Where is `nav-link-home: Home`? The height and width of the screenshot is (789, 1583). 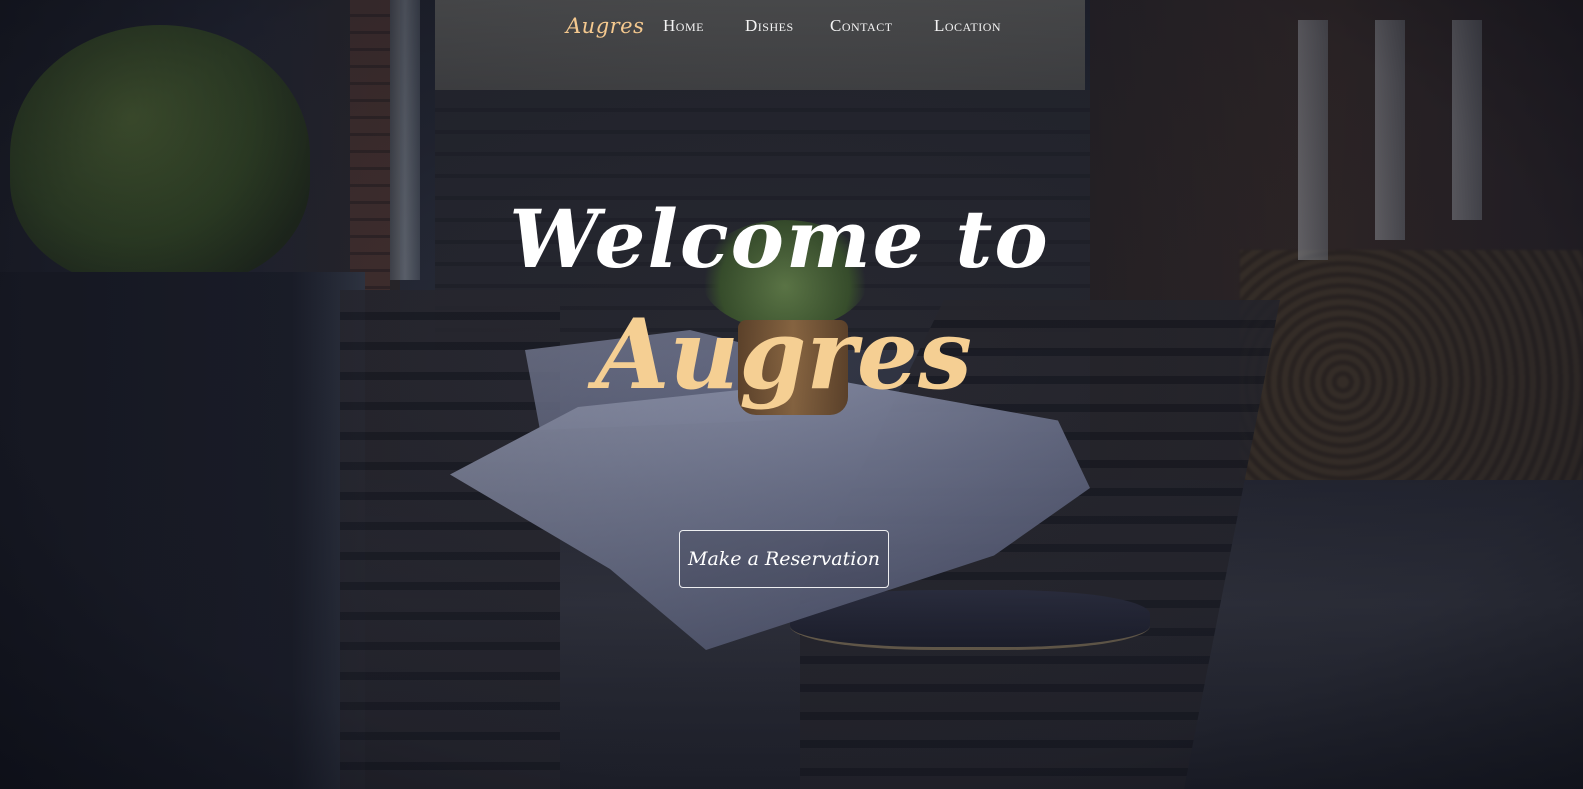
nav-link-home: Home is located at coordinates (683, 26).